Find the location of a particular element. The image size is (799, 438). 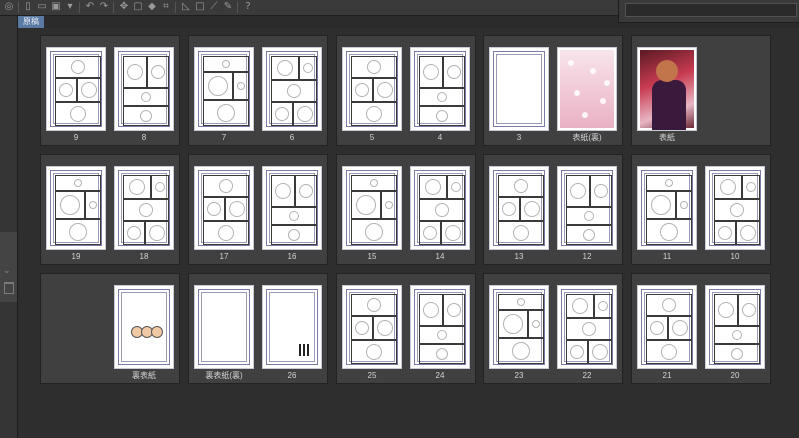

app-icon: ◎ is located at coordinates (9, 7).